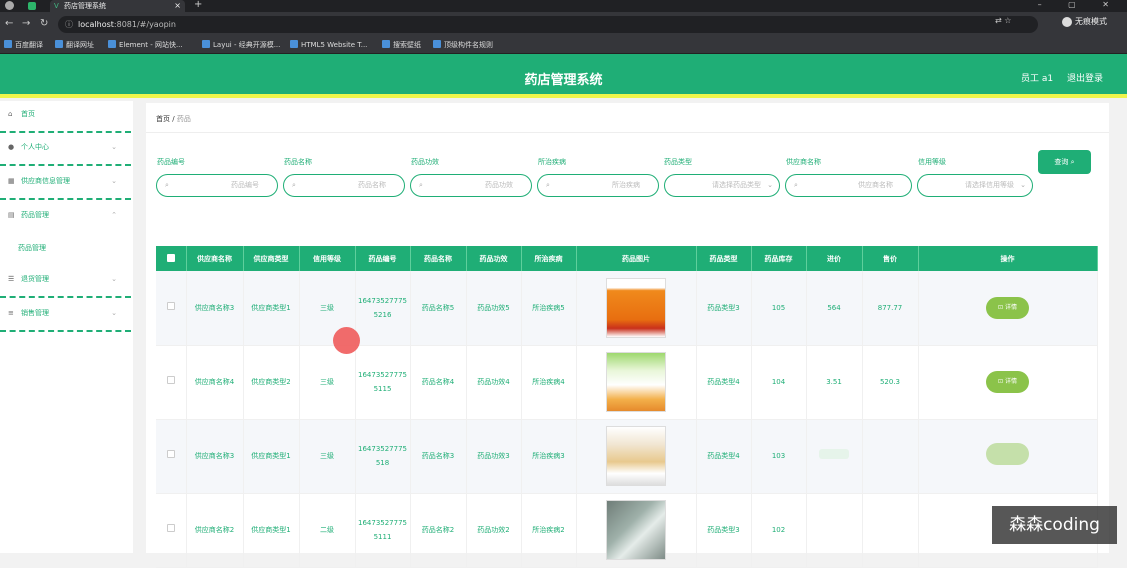  What do you see at coordinates (848, 185) in the screenshot?
I see `supplier-search-input: ⌕ 供应商名称` at bounding box center [848, 185].